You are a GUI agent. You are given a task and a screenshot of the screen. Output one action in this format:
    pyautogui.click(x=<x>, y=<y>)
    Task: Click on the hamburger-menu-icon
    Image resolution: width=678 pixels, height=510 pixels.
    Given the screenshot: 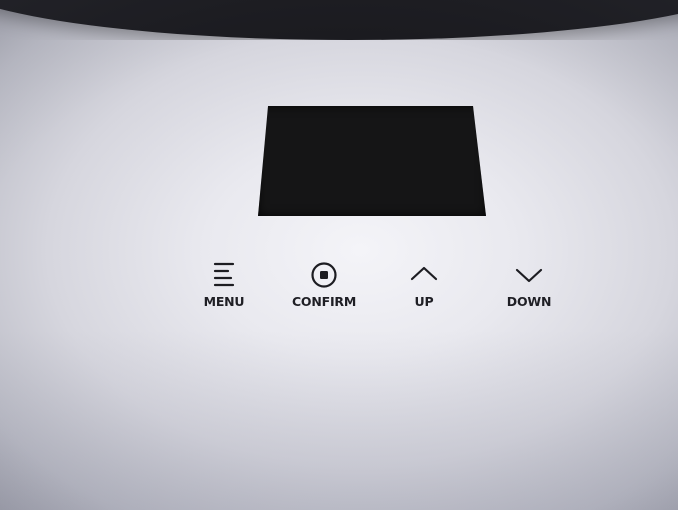 What is the action you would take?
    pyautogui.click(x=224, y=275)
    